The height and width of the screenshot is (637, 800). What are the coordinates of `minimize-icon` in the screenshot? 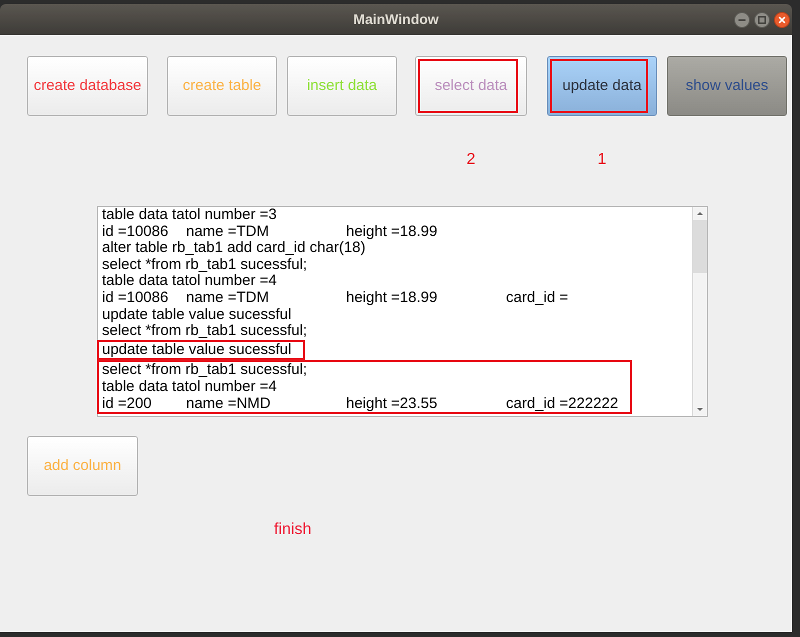 It's located at (742, 20).